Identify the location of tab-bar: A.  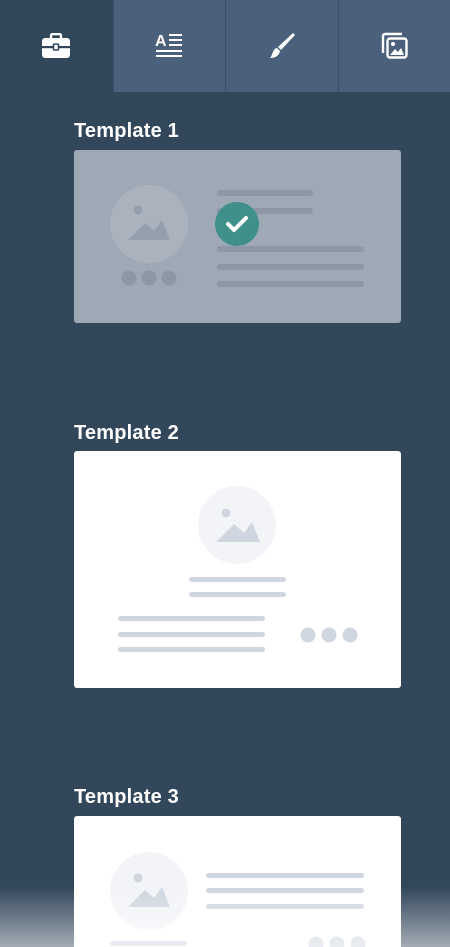
(225, 46).